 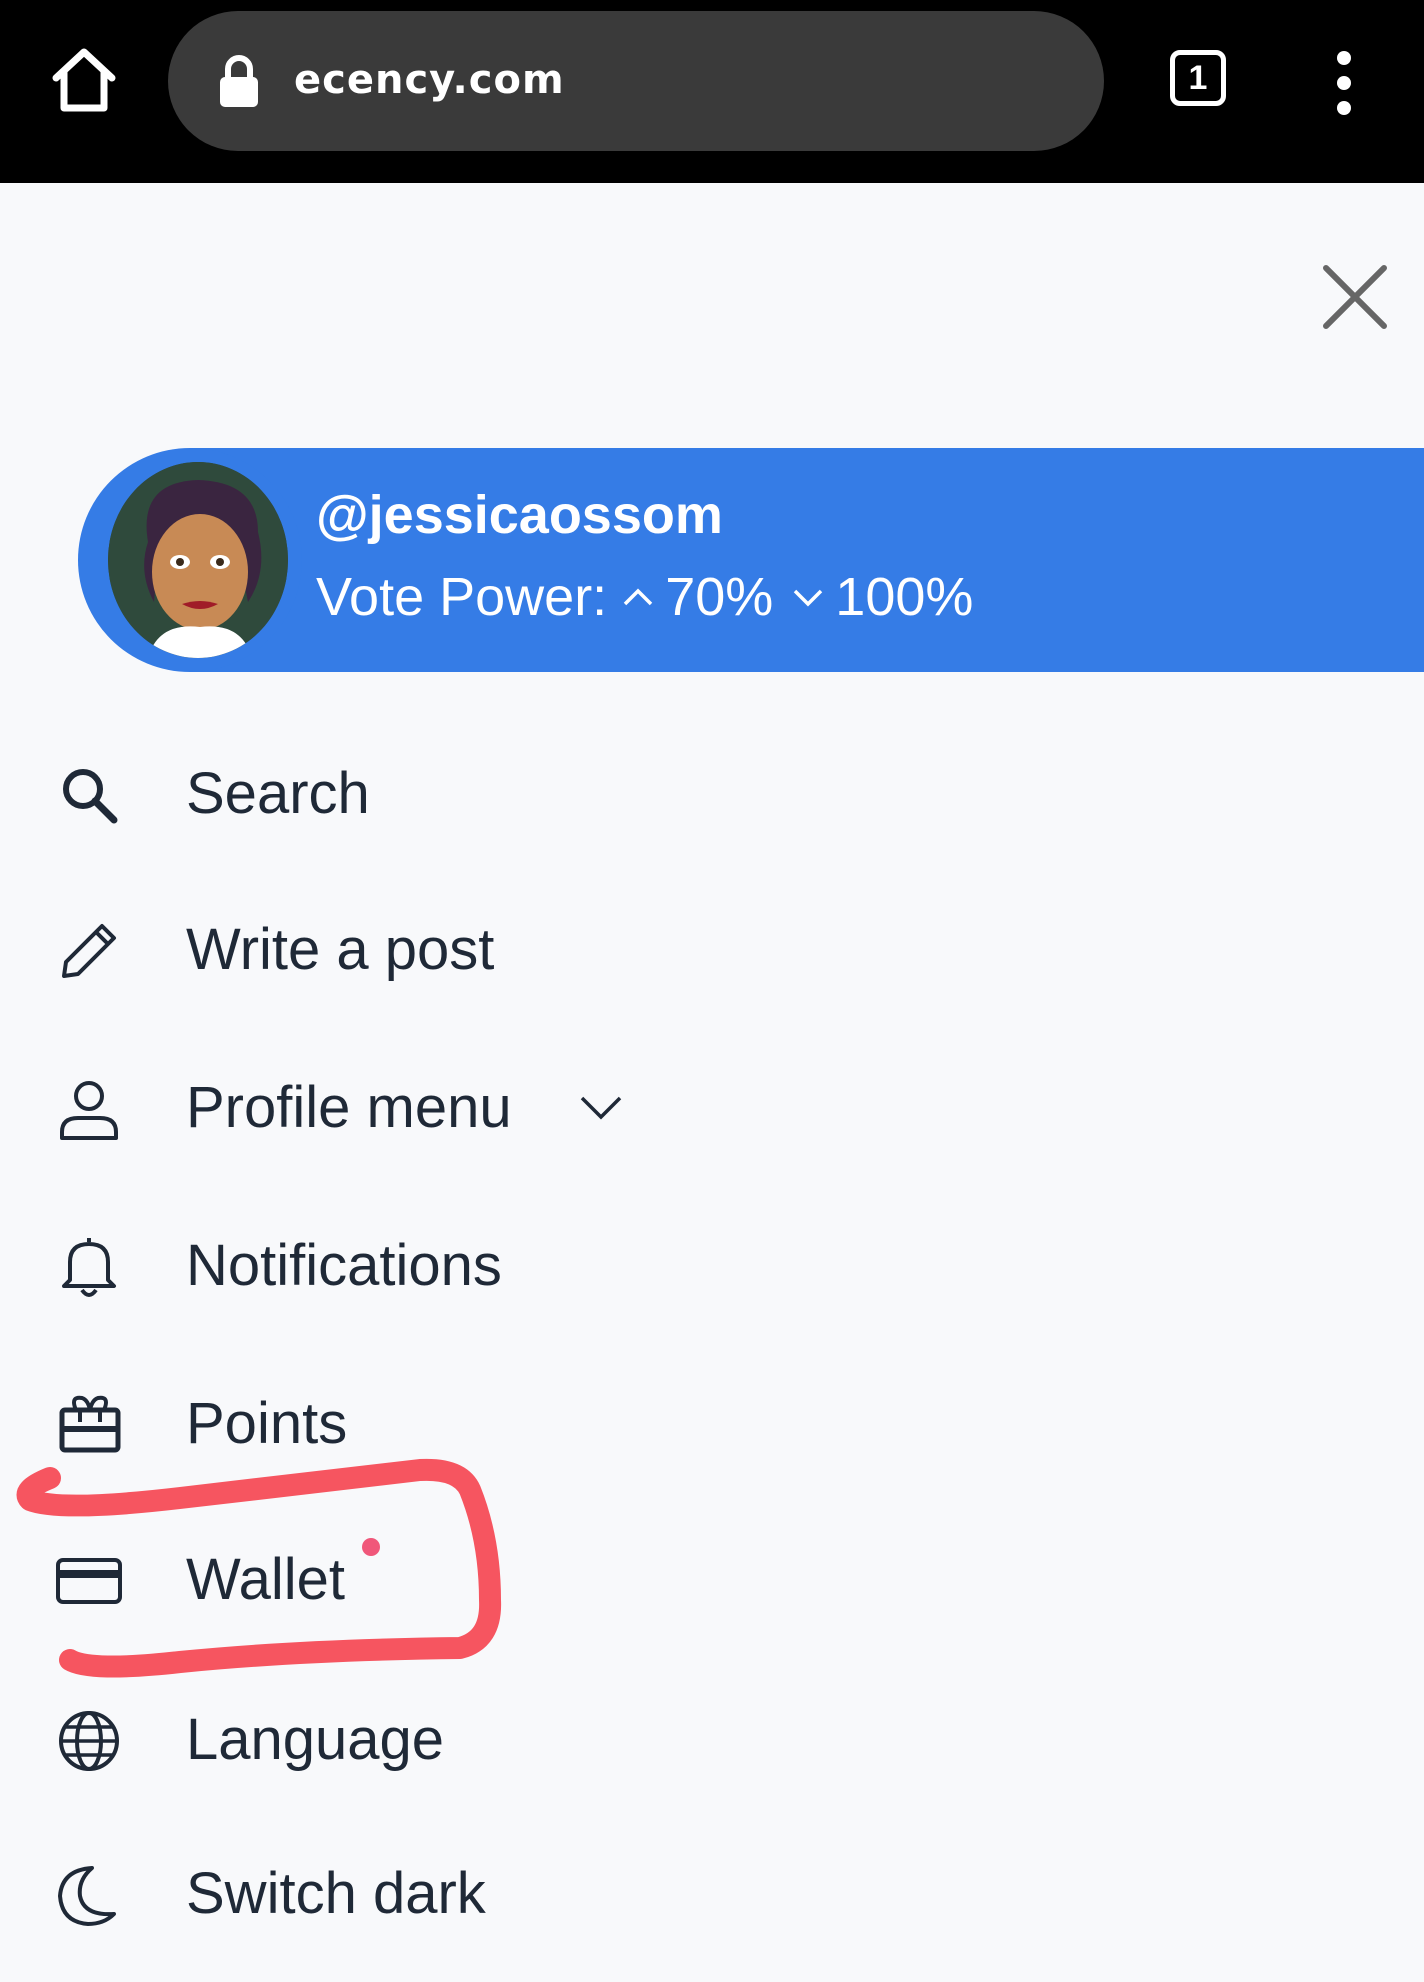 What do you see at coordinates (89, 1109) in the screenshot?
I see `user-icon` at bounding box center [89, 1109].